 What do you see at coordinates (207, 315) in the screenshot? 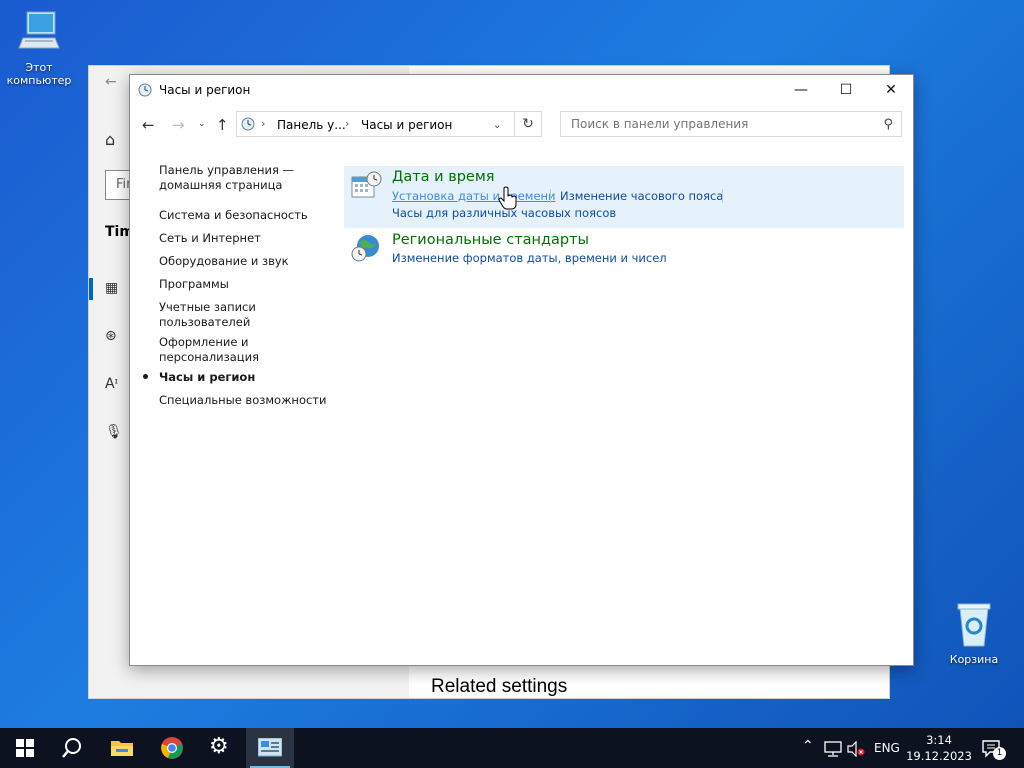
I see `nav-item-user-accounts: Учетные записи пользователей` at bounding box center [207, 315].